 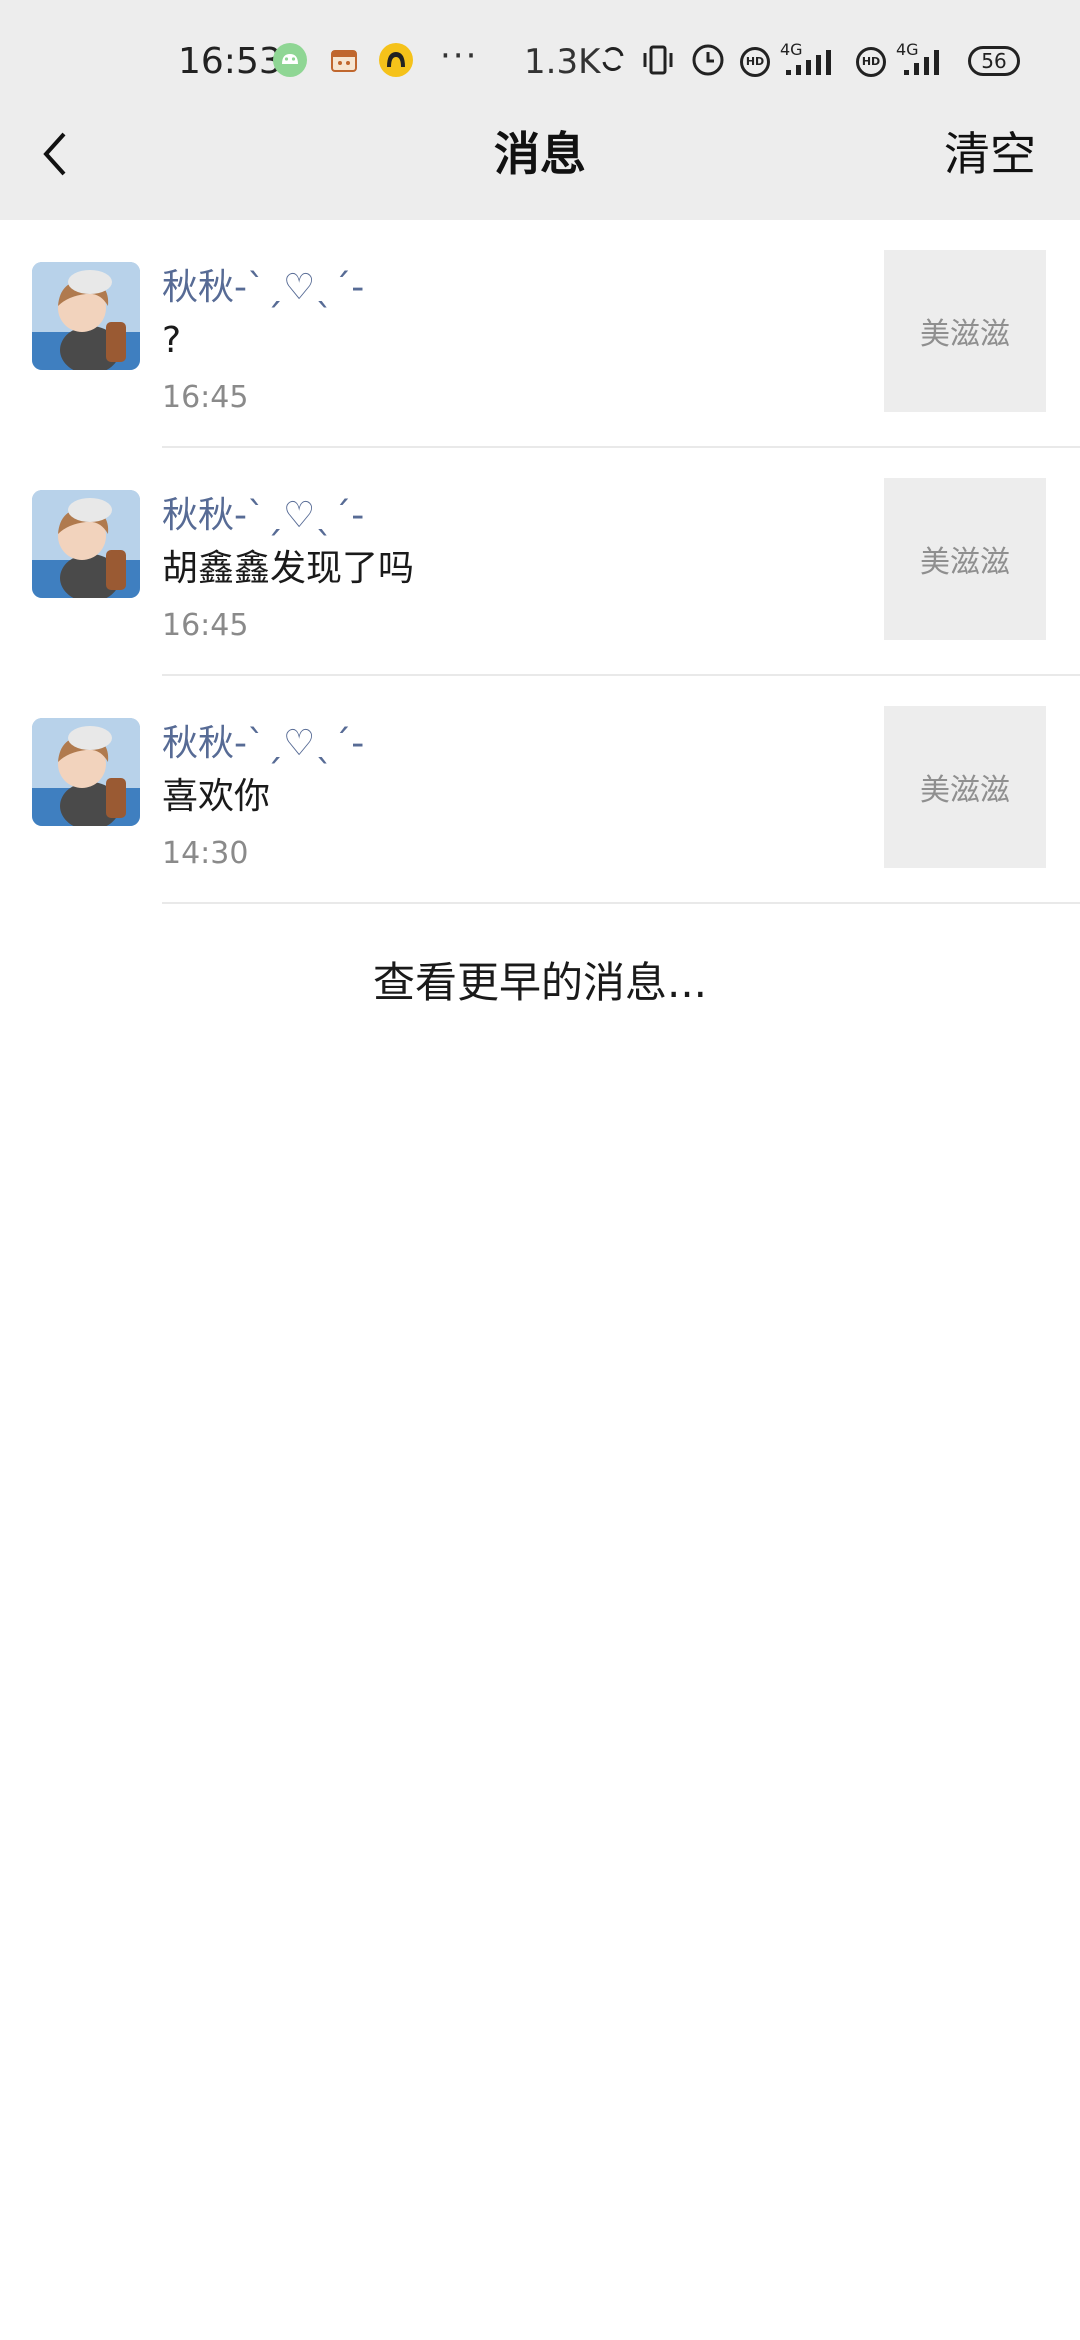 What do you see at coordinates (172, 340) in the screenshot?
I see `message-text: ?` at bounding box center [172, 340].